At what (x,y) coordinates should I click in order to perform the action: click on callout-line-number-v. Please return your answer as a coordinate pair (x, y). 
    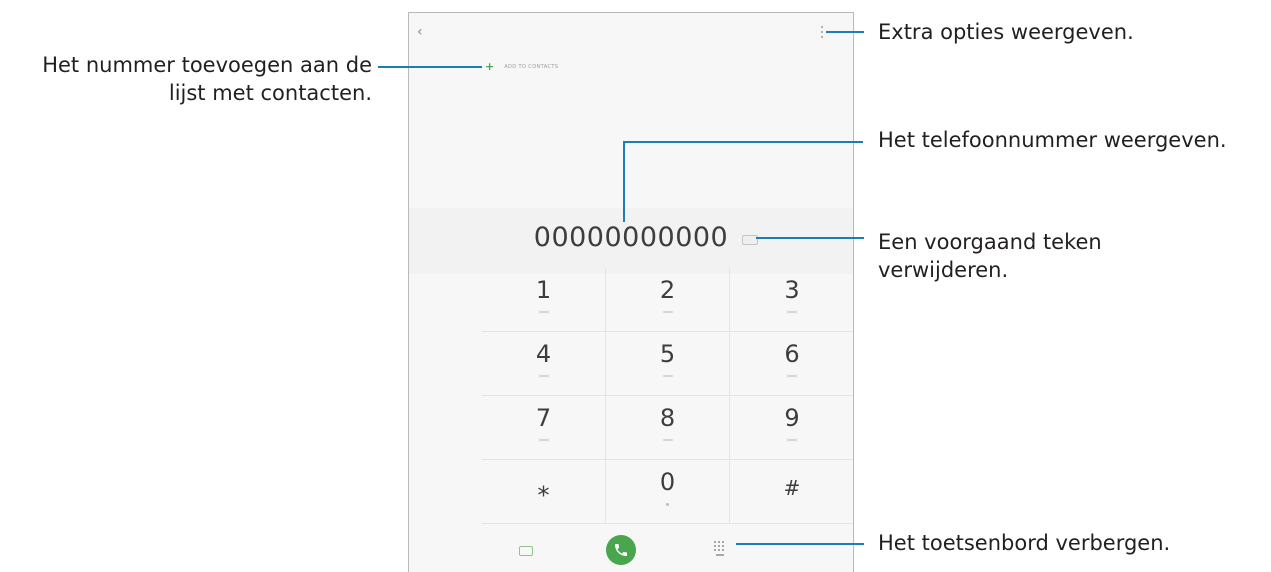
    Looking at the image, I should click on (624, 181).